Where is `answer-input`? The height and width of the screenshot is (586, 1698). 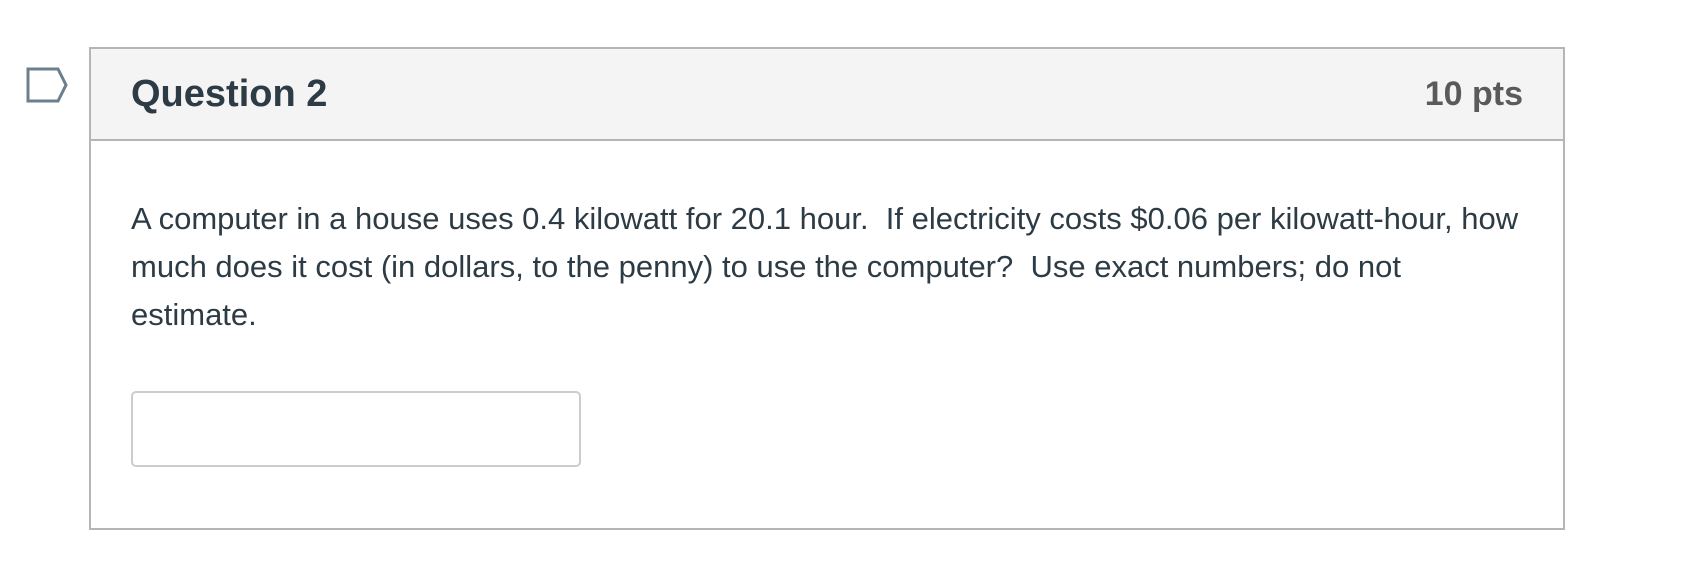 answer-input is located at coordinates (356, 429).